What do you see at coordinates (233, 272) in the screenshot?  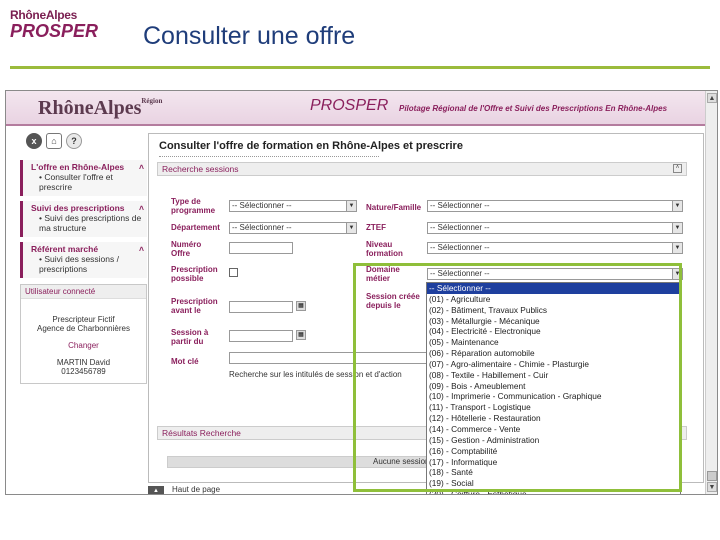 I see `checkbox-prescription-possible` at bounding box center [233, 272].